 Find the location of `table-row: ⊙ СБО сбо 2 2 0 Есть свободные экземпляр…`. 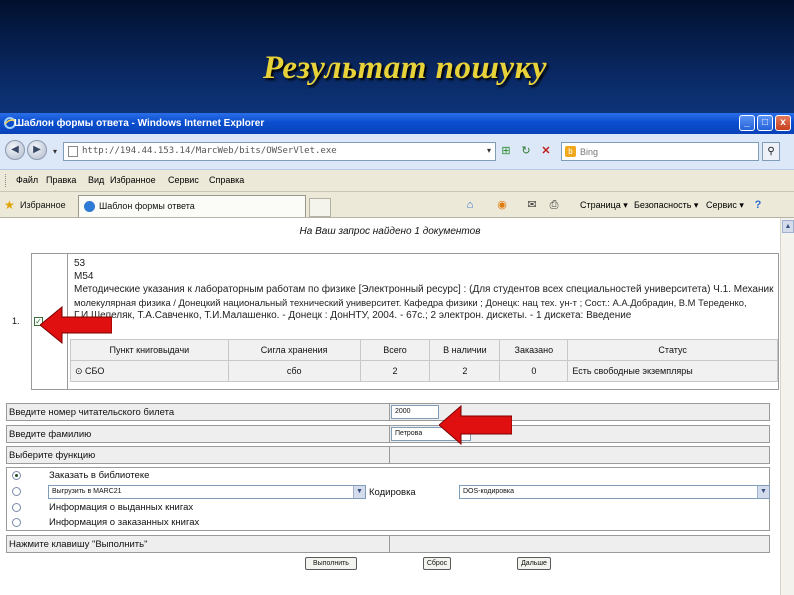

table-row: ⊙ СБО сбо 2 2 0 Есть свободные экземпляр… is located at coordinates (424, 371).